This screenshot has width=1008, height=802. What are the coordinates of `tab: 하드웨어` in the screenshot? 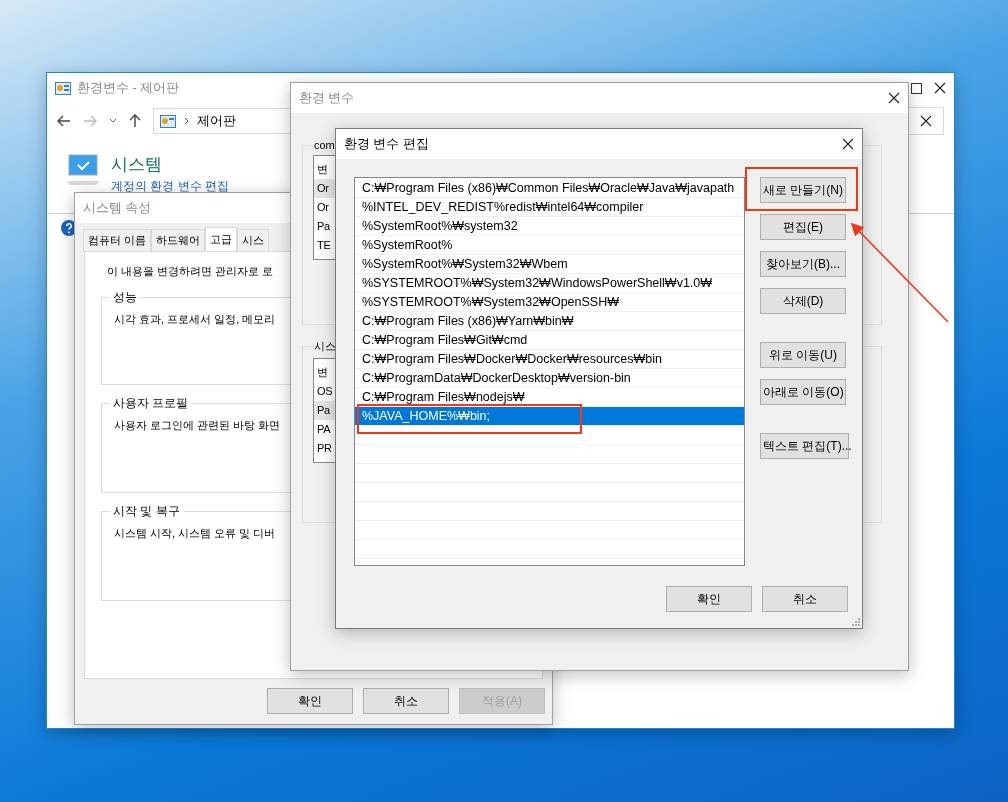 It's located at (178, 240).